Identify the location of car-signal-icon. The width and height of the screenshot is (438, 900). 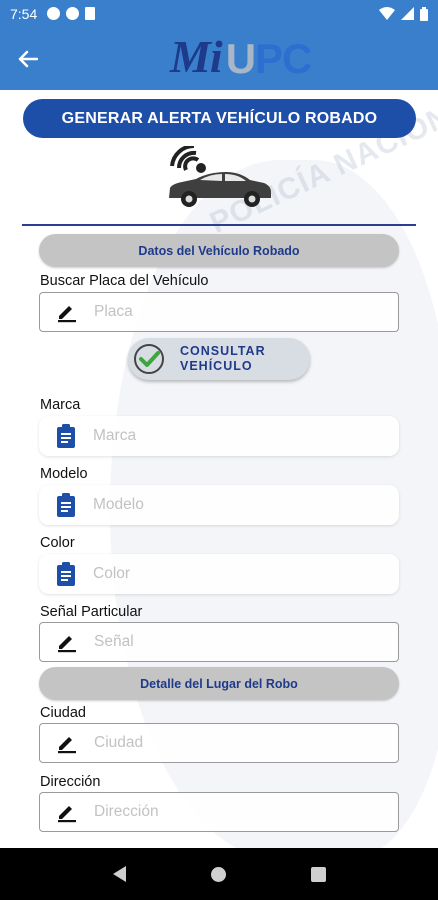
(220, 176).